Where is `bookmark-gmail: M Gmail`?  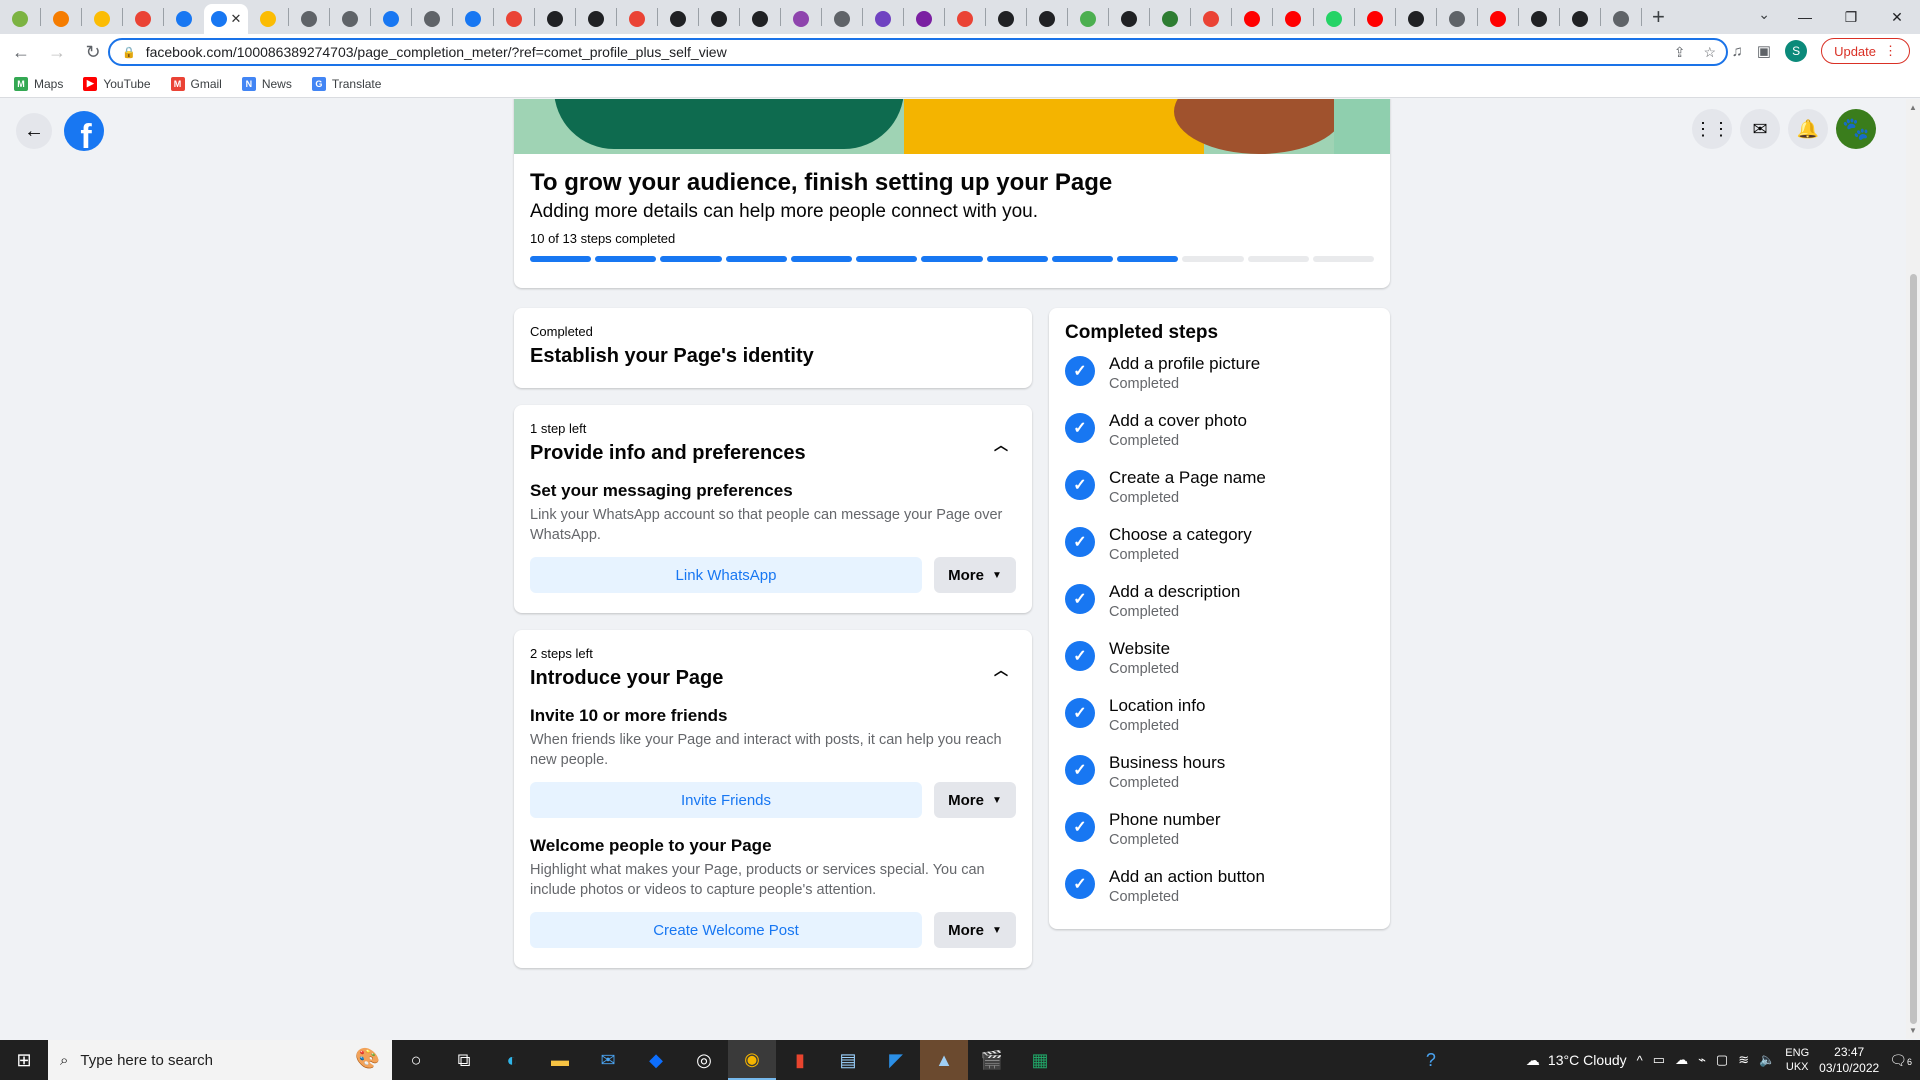 bookmark-gmail: M Gmail is located at coordinates (196, 83).